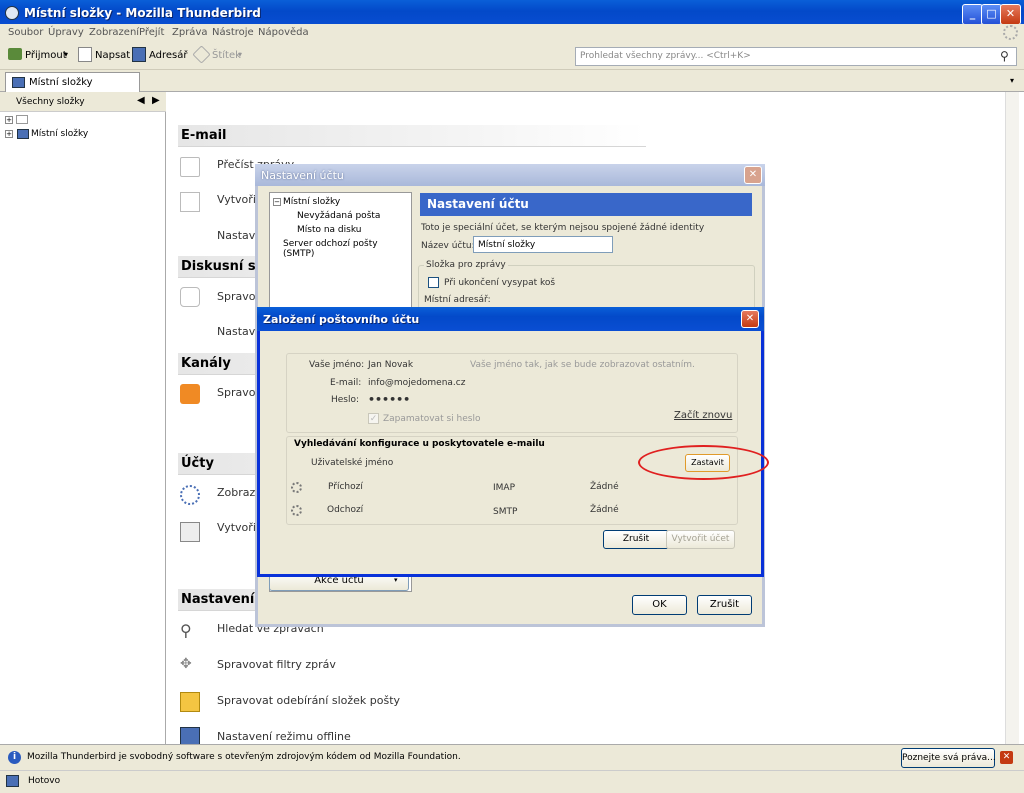 The height and width of the screenshot is (793, 1024). I want to click on account-name-field: Místní složky, so click(543, 244).